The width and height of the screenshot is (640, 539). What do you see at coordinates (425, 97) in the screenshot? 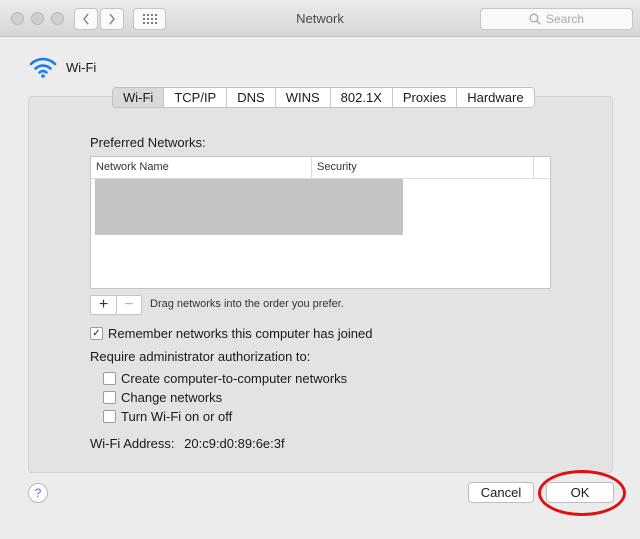
I see `tab-proxies: Proxies` at bounding box center [425, 97].